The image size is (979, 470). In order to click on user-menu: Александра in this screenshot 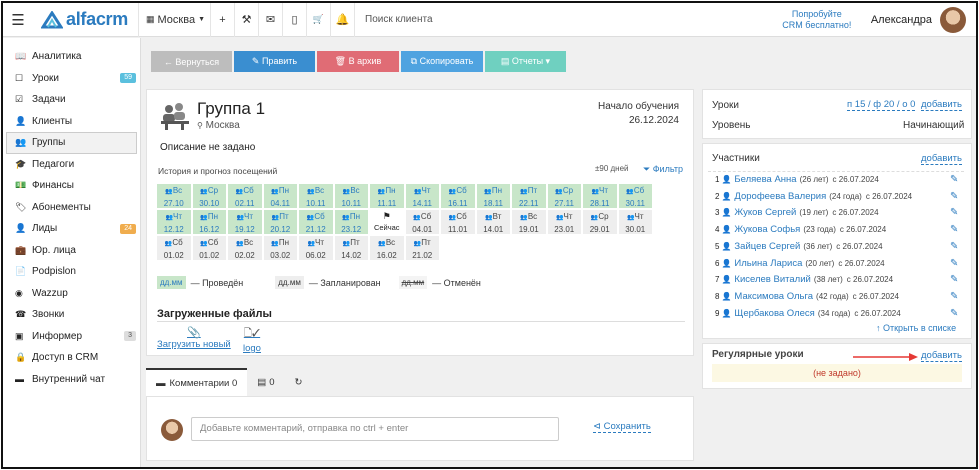, I will do `click(916, 19)`.